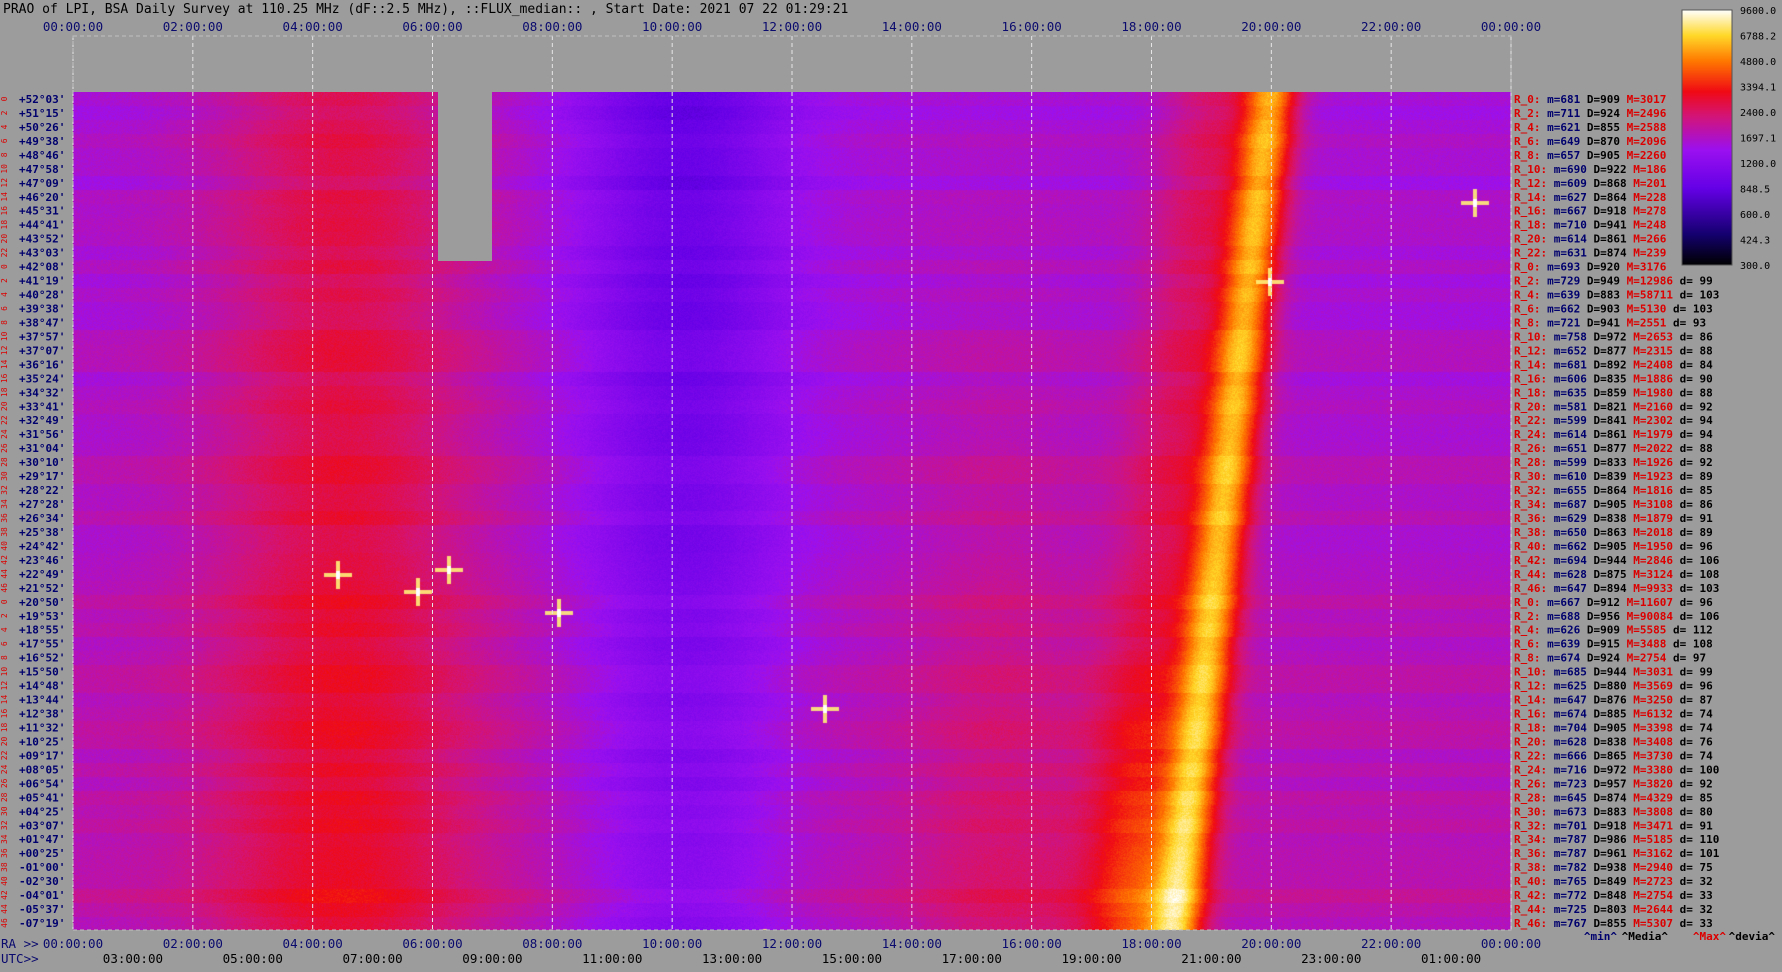 This screenshot has height=972, width=1782. I want to click on ra-tick-label: 14:00:00, so click(912, 943).